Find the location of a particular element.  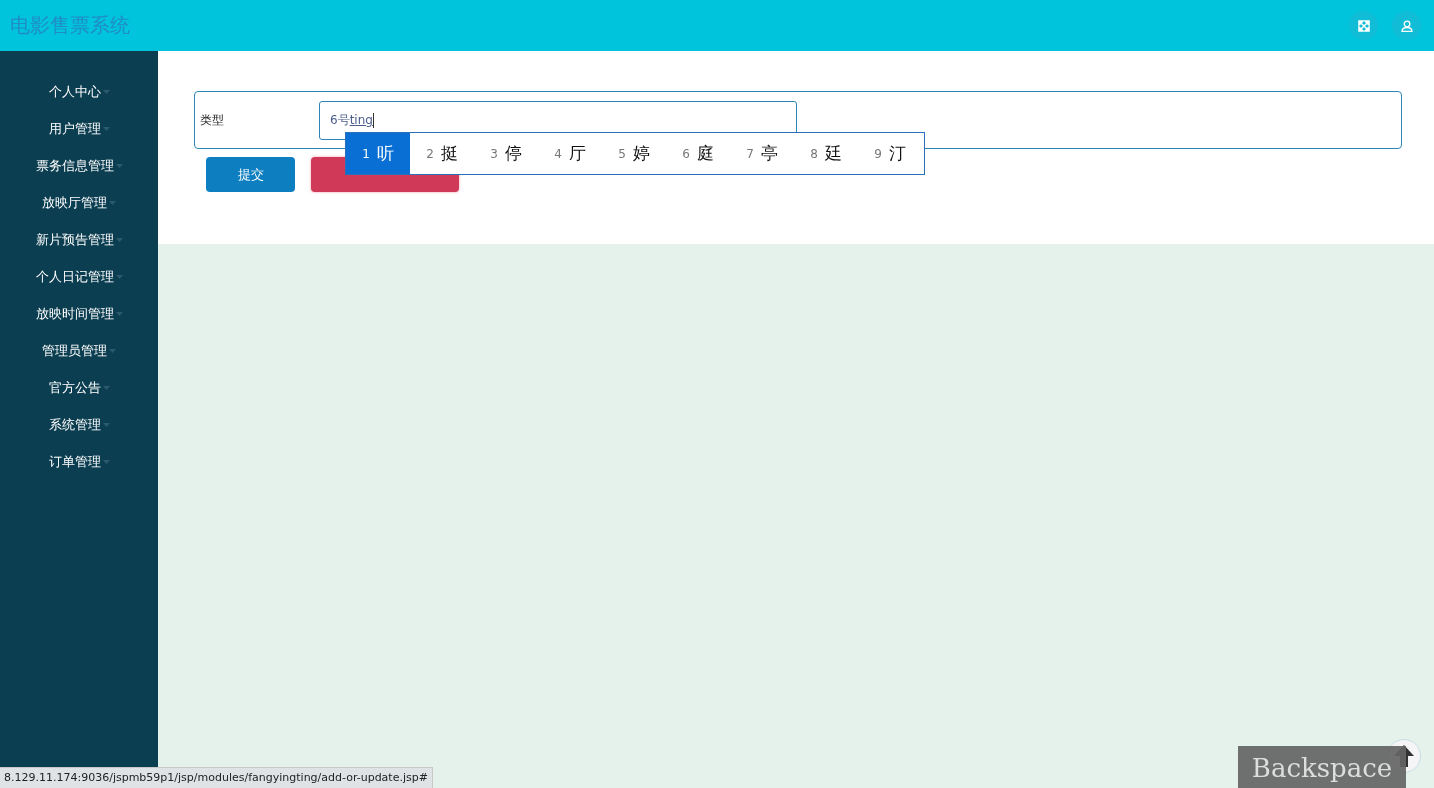

app-title: 电影售票系统 is located at coordinates (70, 25).